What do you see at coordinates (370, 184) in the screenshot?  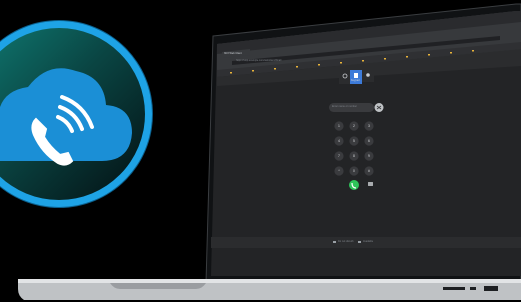 I see `more-button` at bounding box center [370, 184].